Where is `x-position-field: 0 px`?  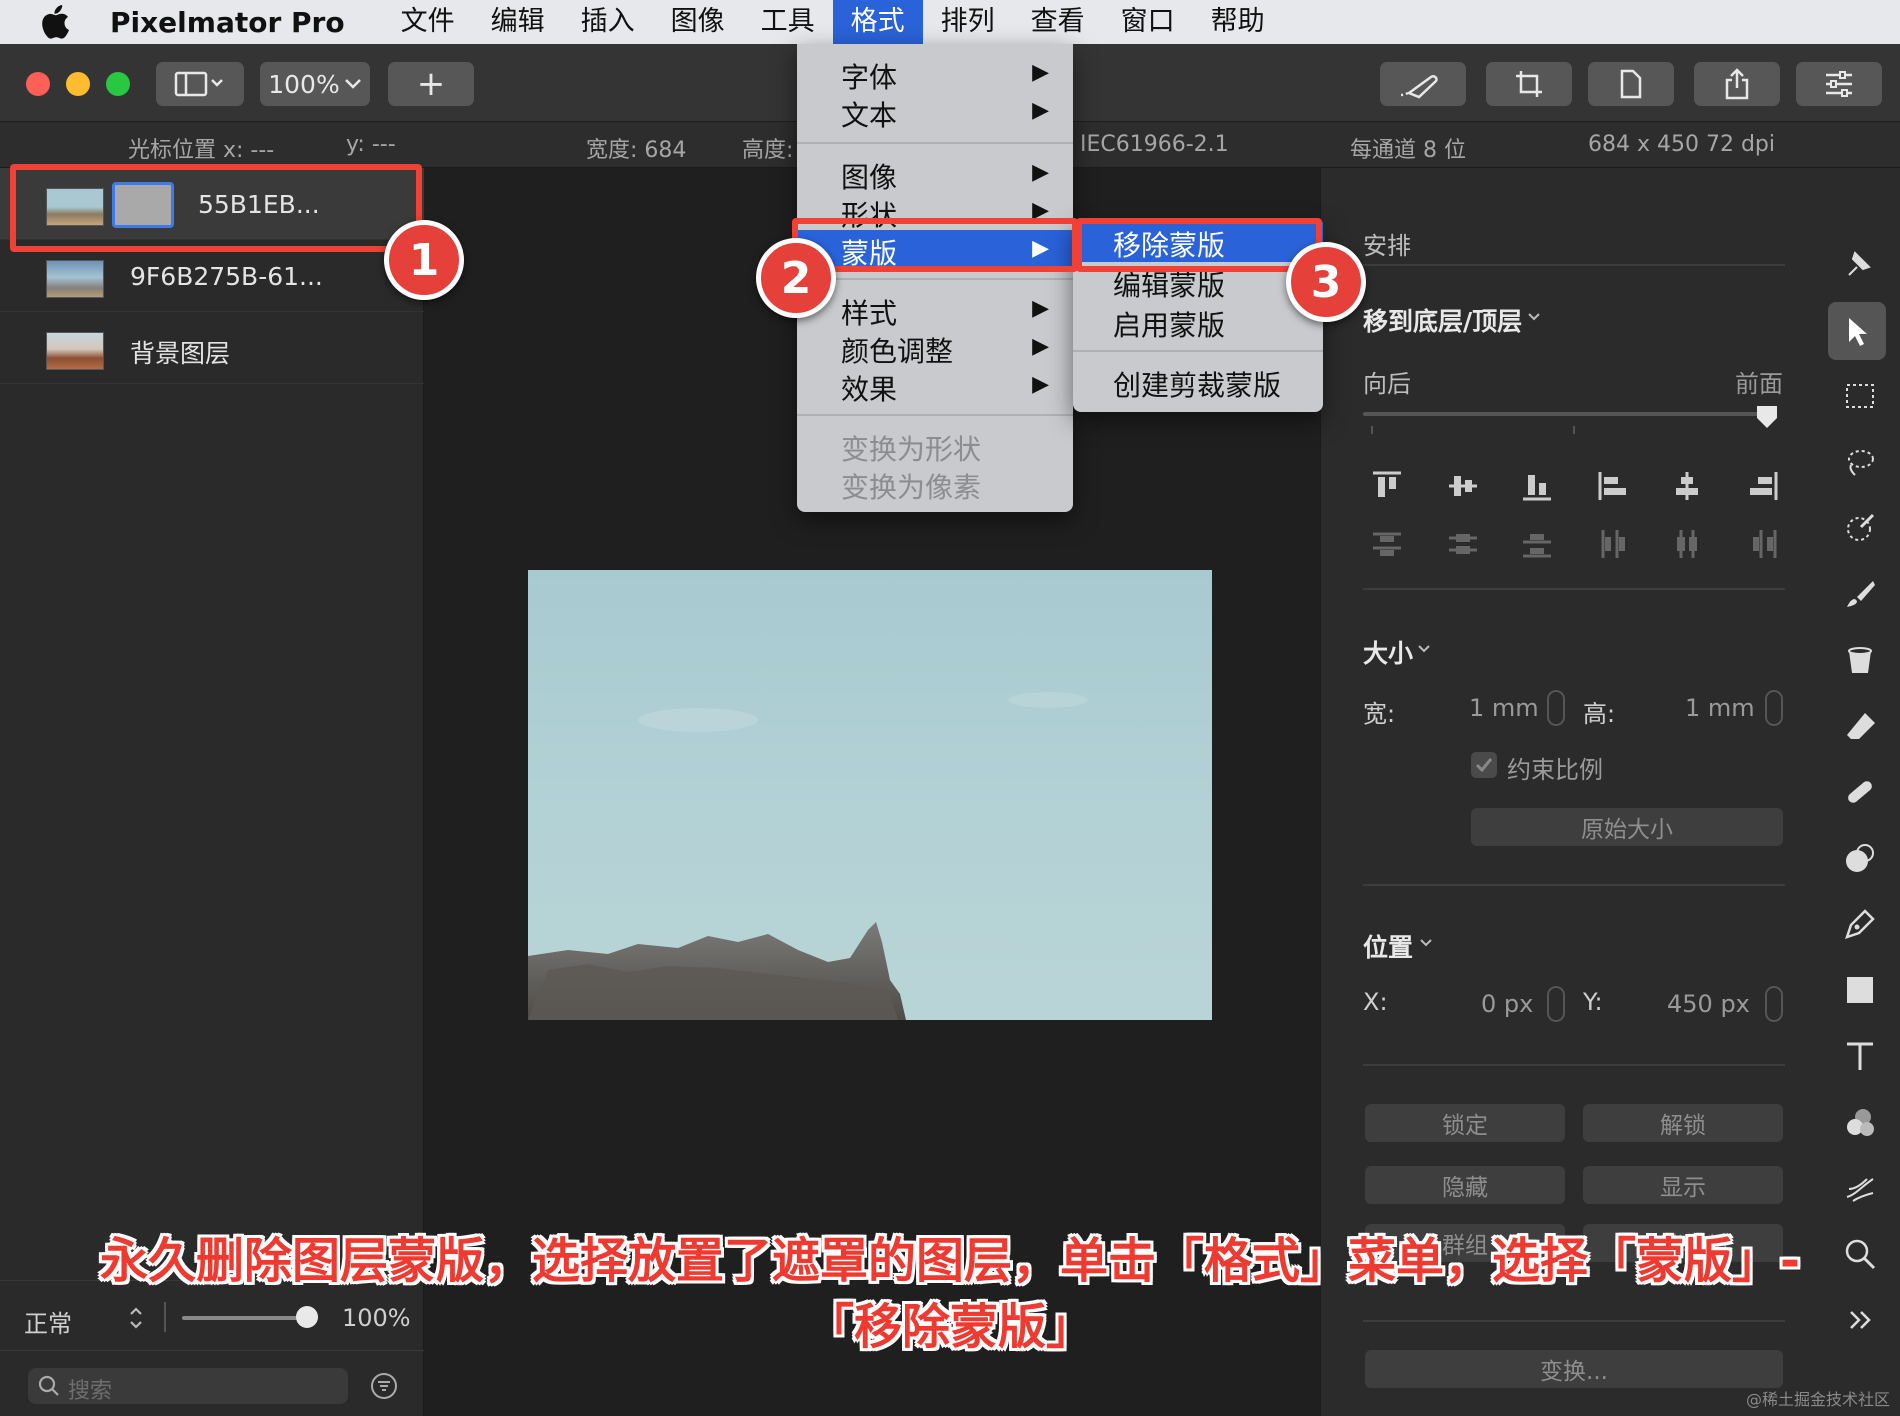 x-position-field: 0 px is located at coordinates (1507, 1004).